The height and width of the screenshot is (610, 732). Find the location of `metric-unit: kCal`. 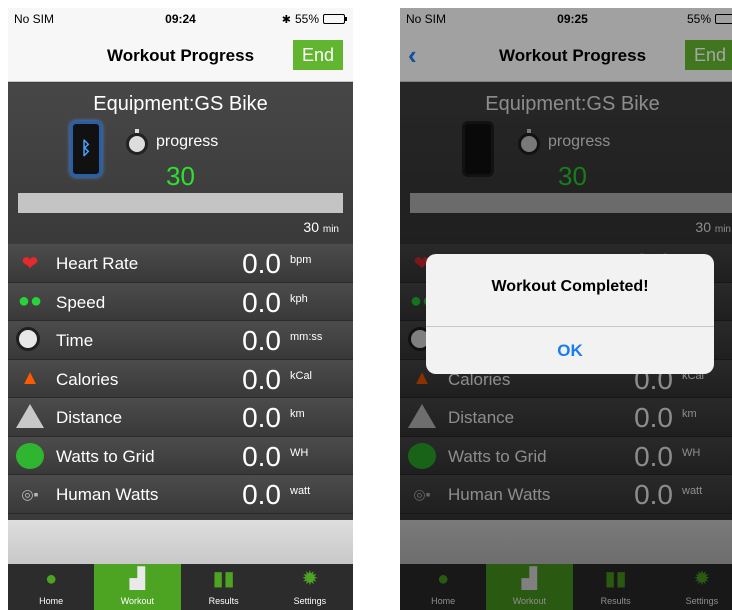

metric-unit: kCal is located at coordinates (301, 375).